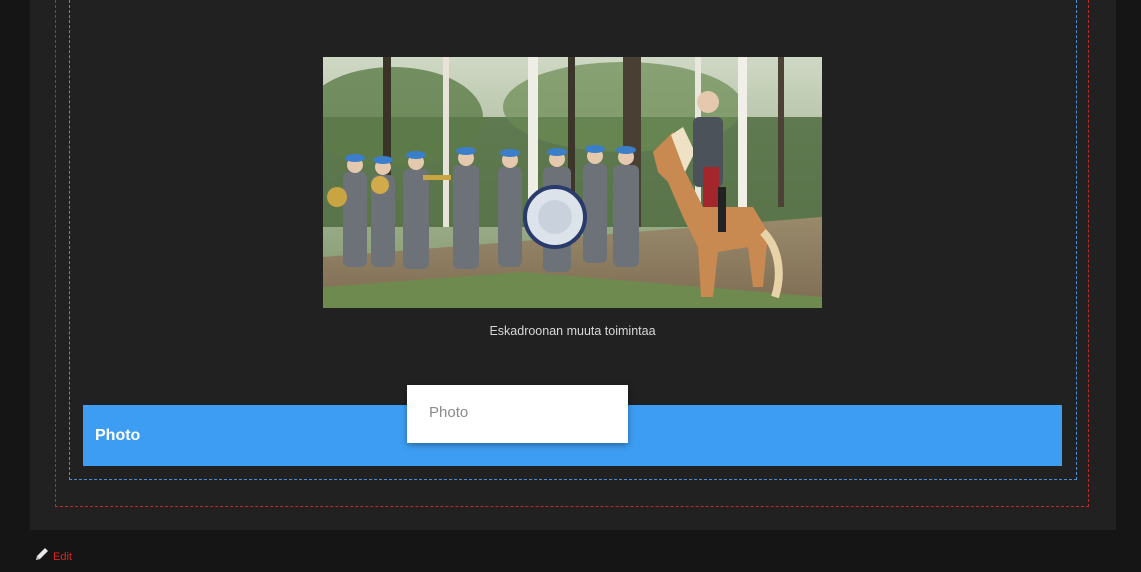 Image resolution: width=1141 pixels, height=572 pixels. I want to click on widget-type-dropdown: Photo, so click(517, 414).